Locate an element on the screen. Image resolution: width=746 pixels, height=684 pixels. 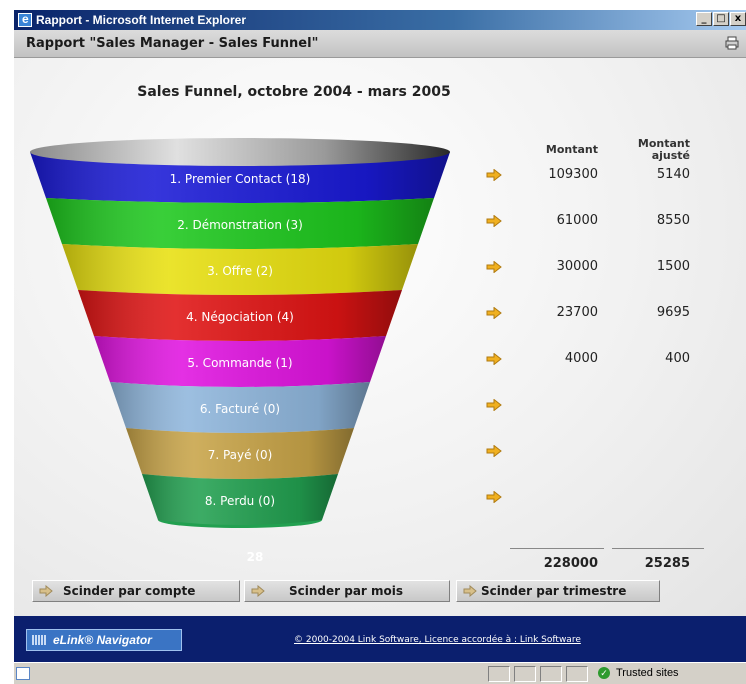
security-zone: ✓ Trusted sites is located at coordinates (638, 673).